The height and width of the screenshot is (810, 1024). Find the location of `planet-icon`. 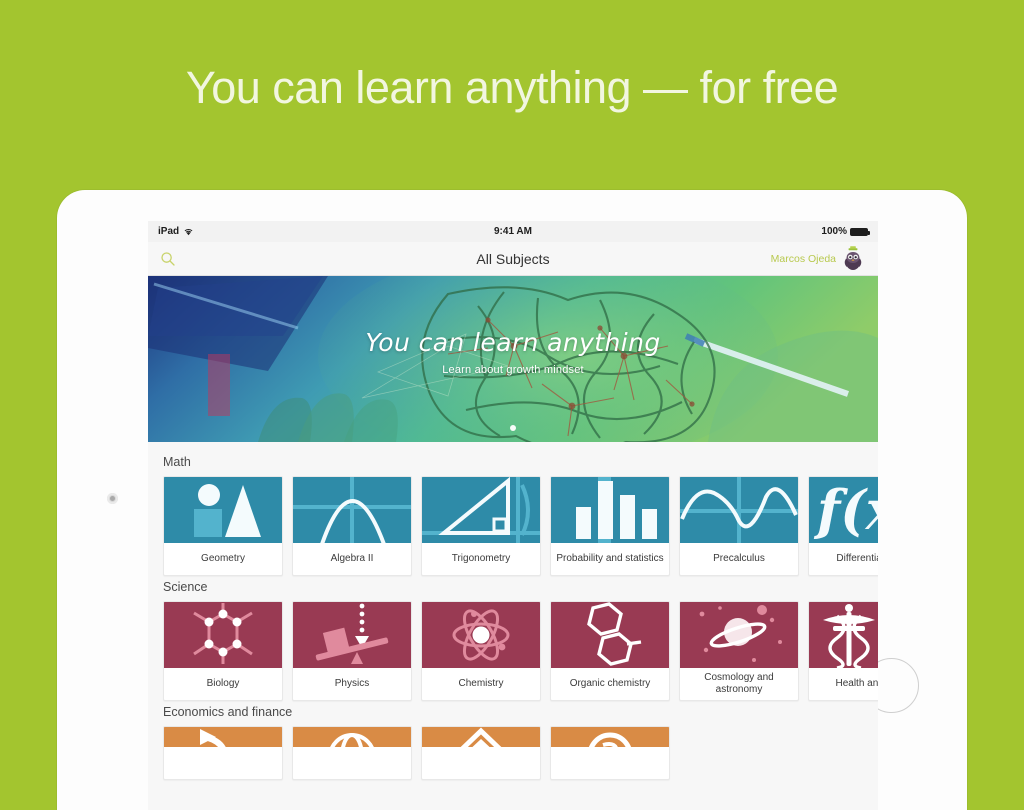

planet-icon is located at coordinates (739, 635).